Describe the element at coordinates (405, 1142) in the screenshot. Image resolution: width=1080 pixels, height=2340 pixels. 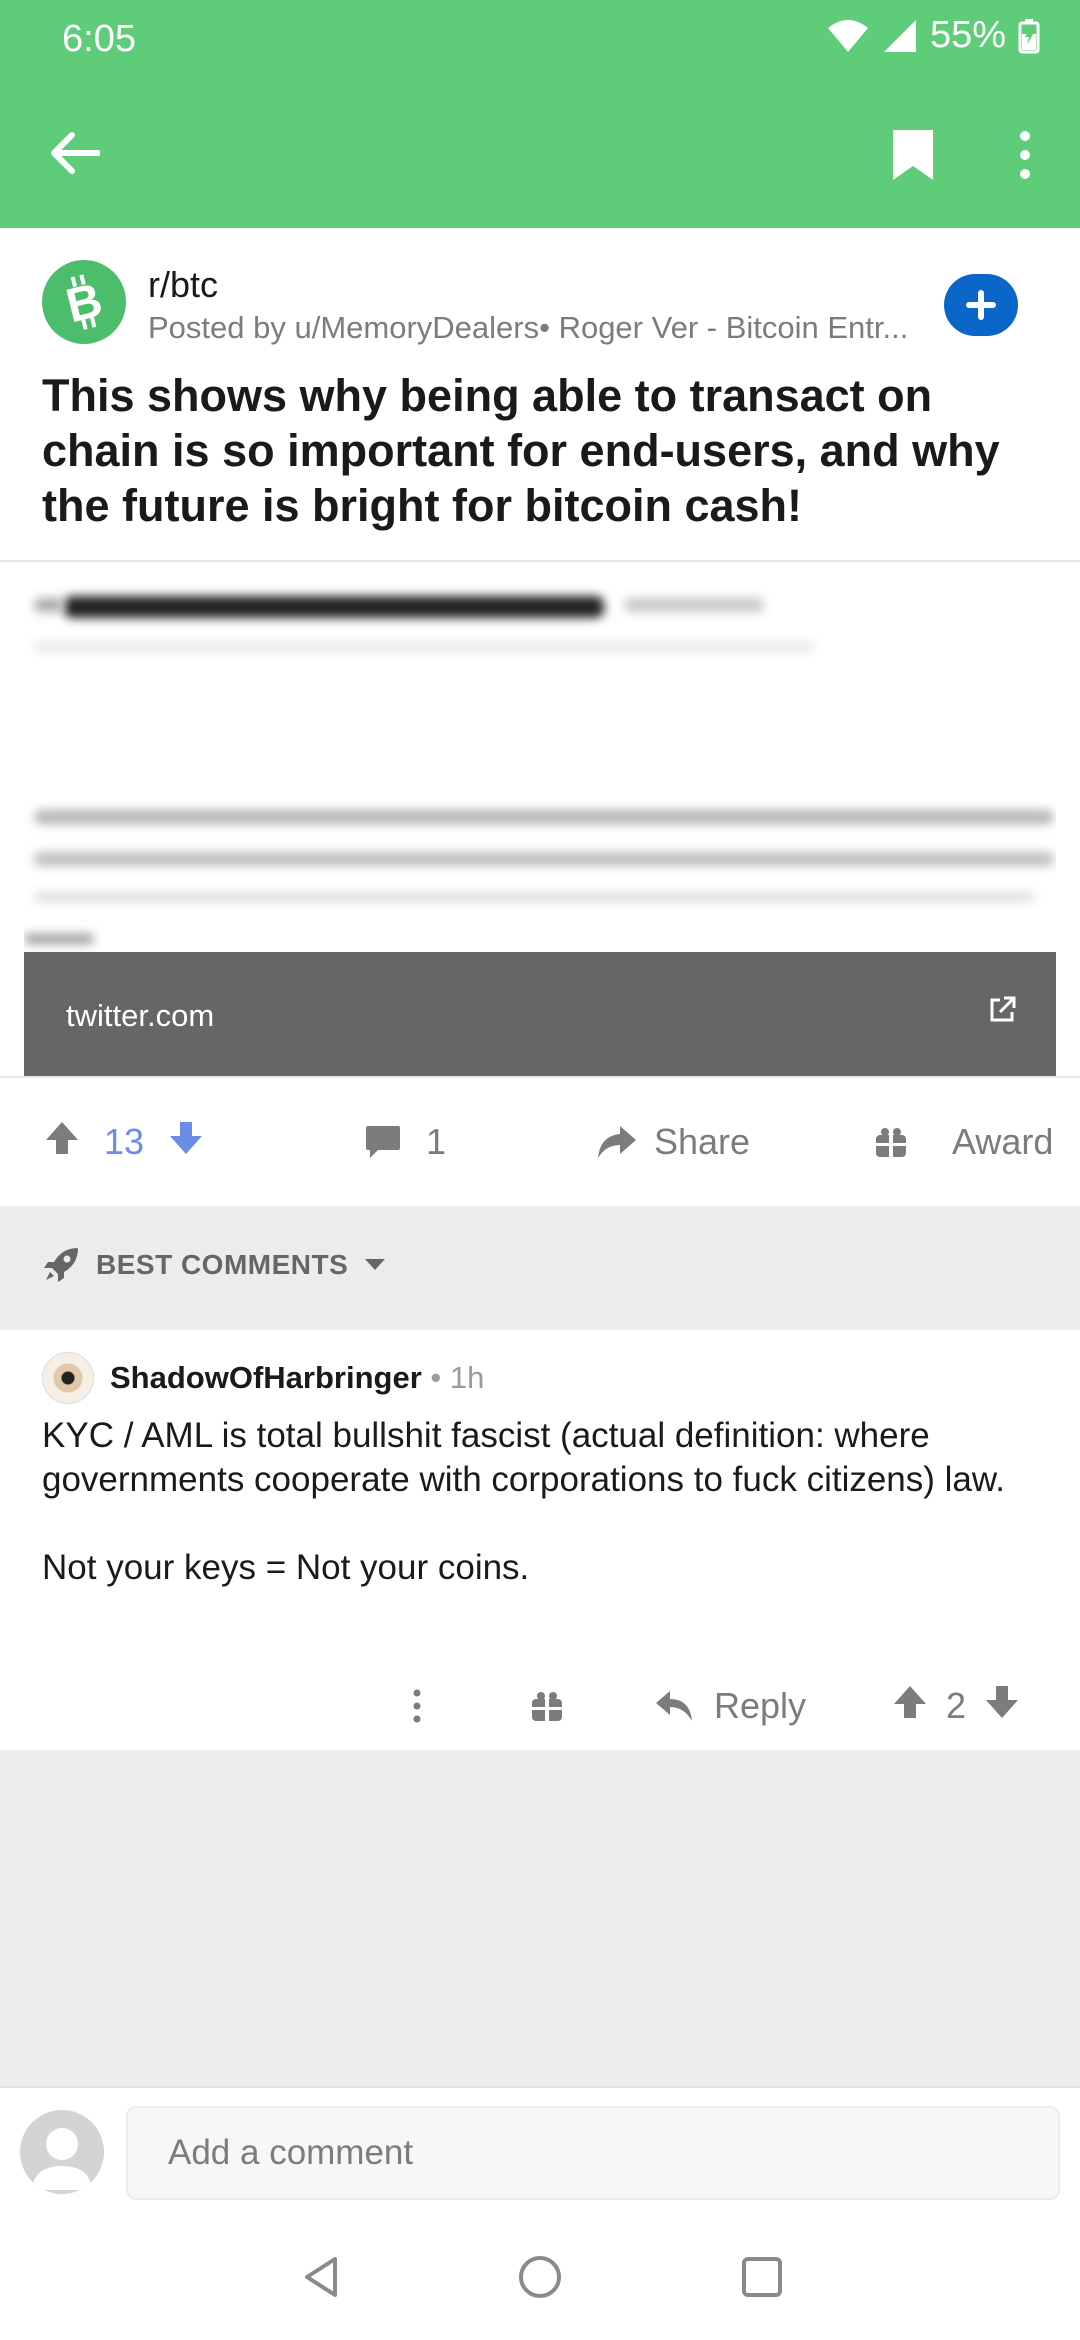
I see `comments-button: 1` at that location.